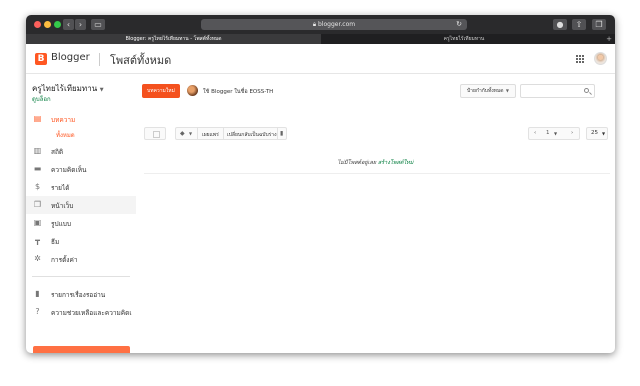  I want to click on prev-page-icon: ‹, so click(535, 133).